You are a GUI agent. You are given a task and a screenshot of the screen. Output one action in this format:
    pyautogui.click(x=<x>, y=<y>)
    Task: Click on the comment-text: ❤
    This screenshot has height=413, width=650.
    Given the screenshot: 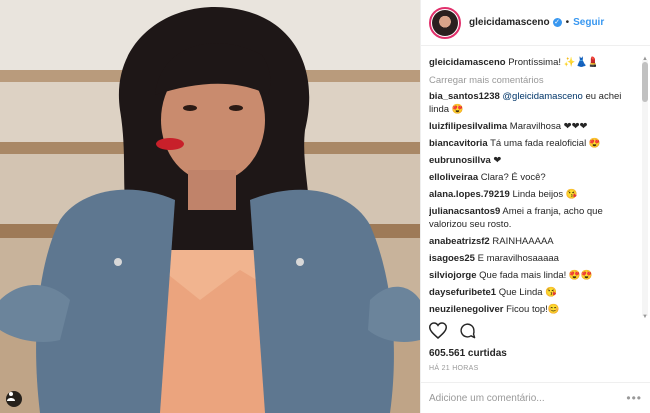 What is the action you would take?
    pyautogui.click(x=496, y=160)
    